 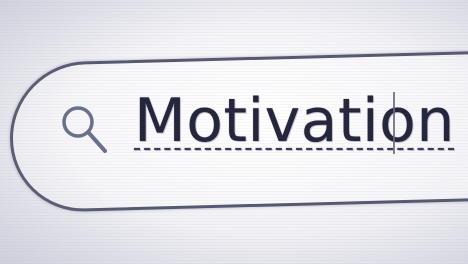 I want to click on text-cursor, so click(x=394, y=123).